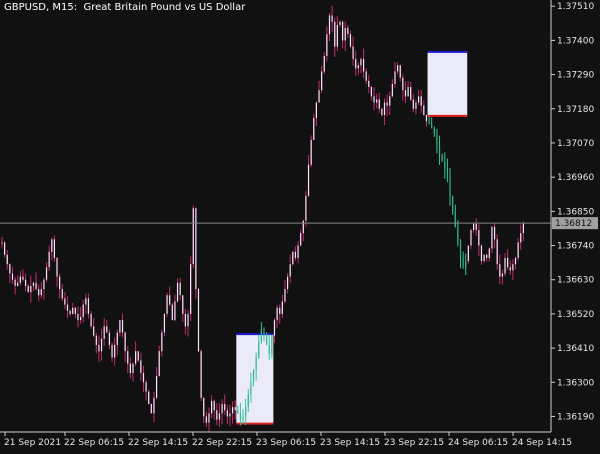 The height and width of the screenshot is (454, 600). What do you see at coordinates (575, 144) in the screenshot?
I see `price-tick-label: 1.37070` at bounding box center [575, 144].